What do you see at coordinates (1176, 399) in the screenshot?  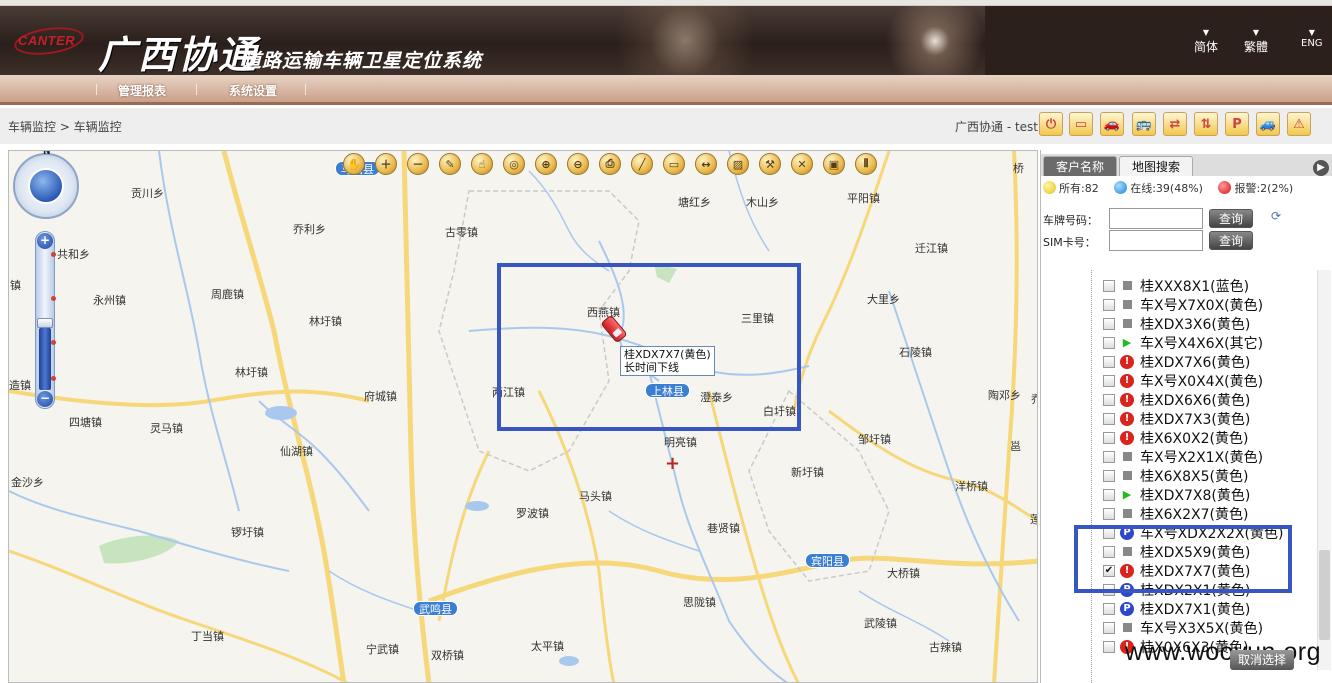 I see `vehicle-tree-item: ! 桂XDX6X6(黄色)` at bounding box center [1176, 399].